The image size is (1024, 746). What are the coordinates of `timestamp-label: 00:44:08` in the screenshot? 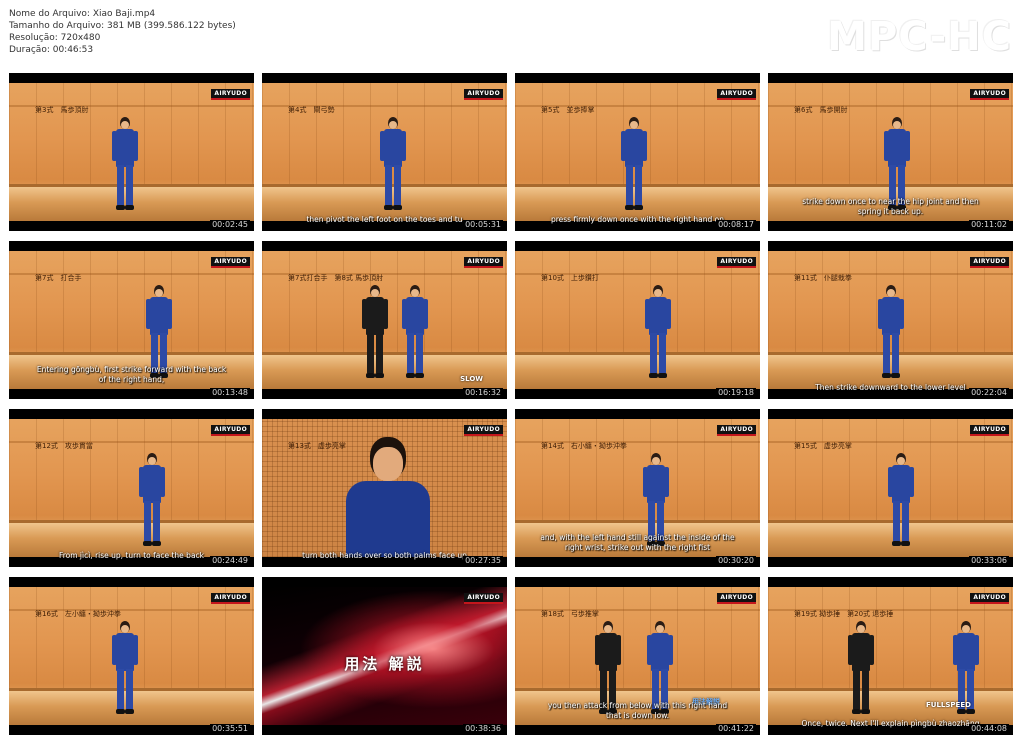 It's located at (989, 729).